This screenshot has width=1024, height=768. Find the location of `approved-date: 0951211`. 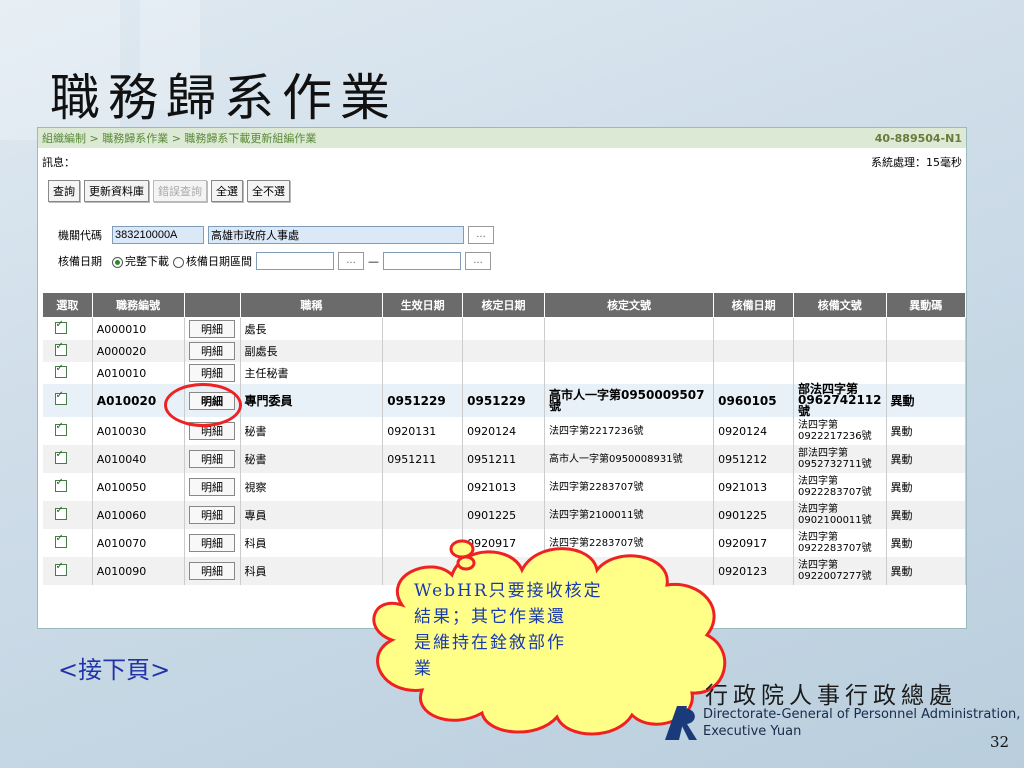

approved-date: 0951211 is located at coordinates (503, 459).